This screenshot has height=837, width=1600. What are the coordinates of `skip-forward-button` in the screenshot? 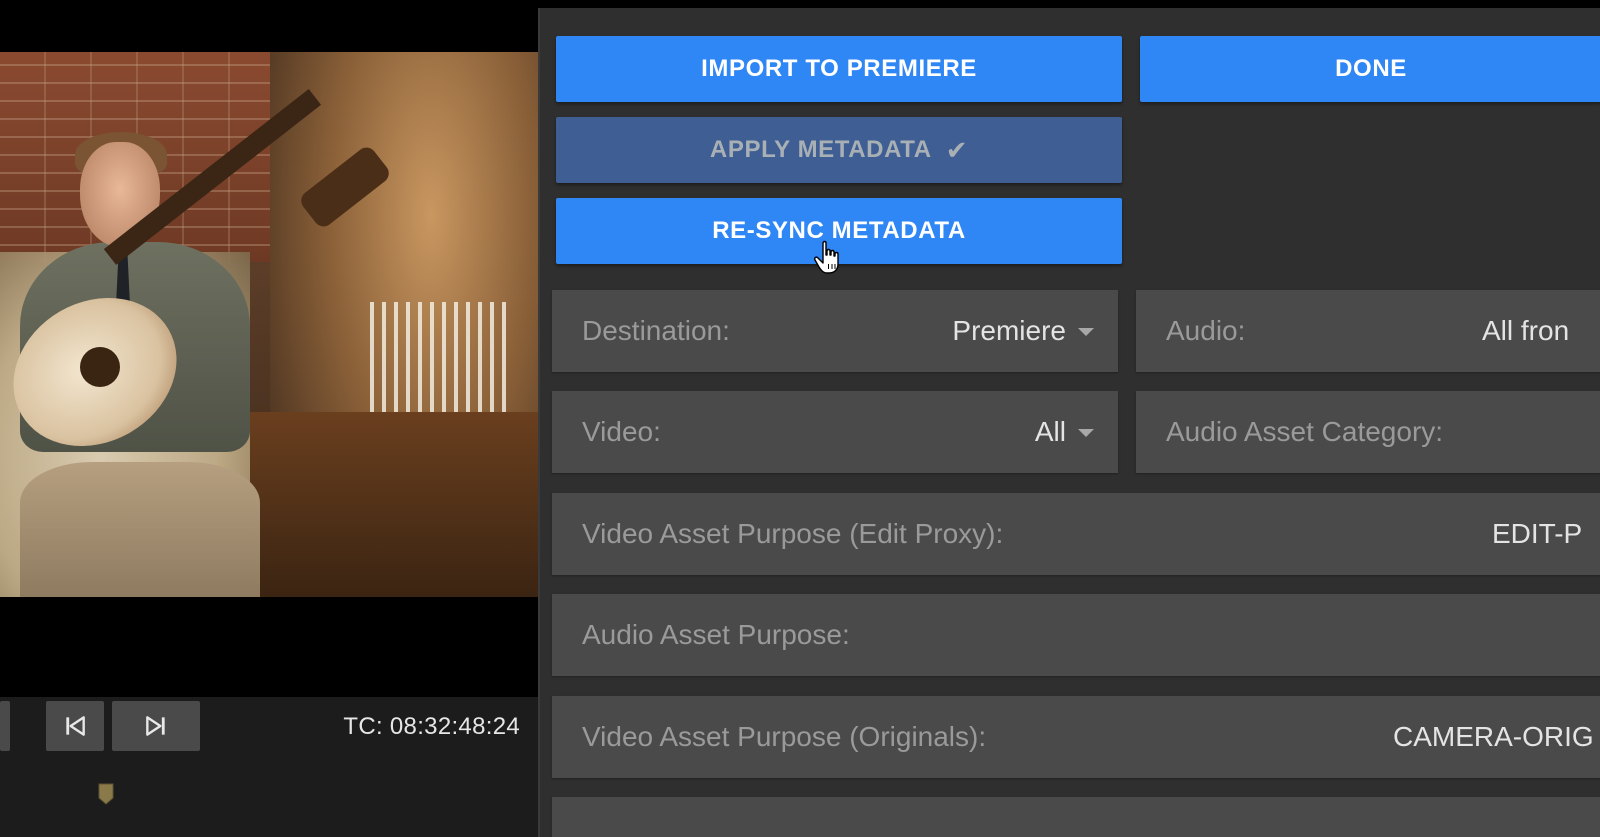 It's located at (156, 726).